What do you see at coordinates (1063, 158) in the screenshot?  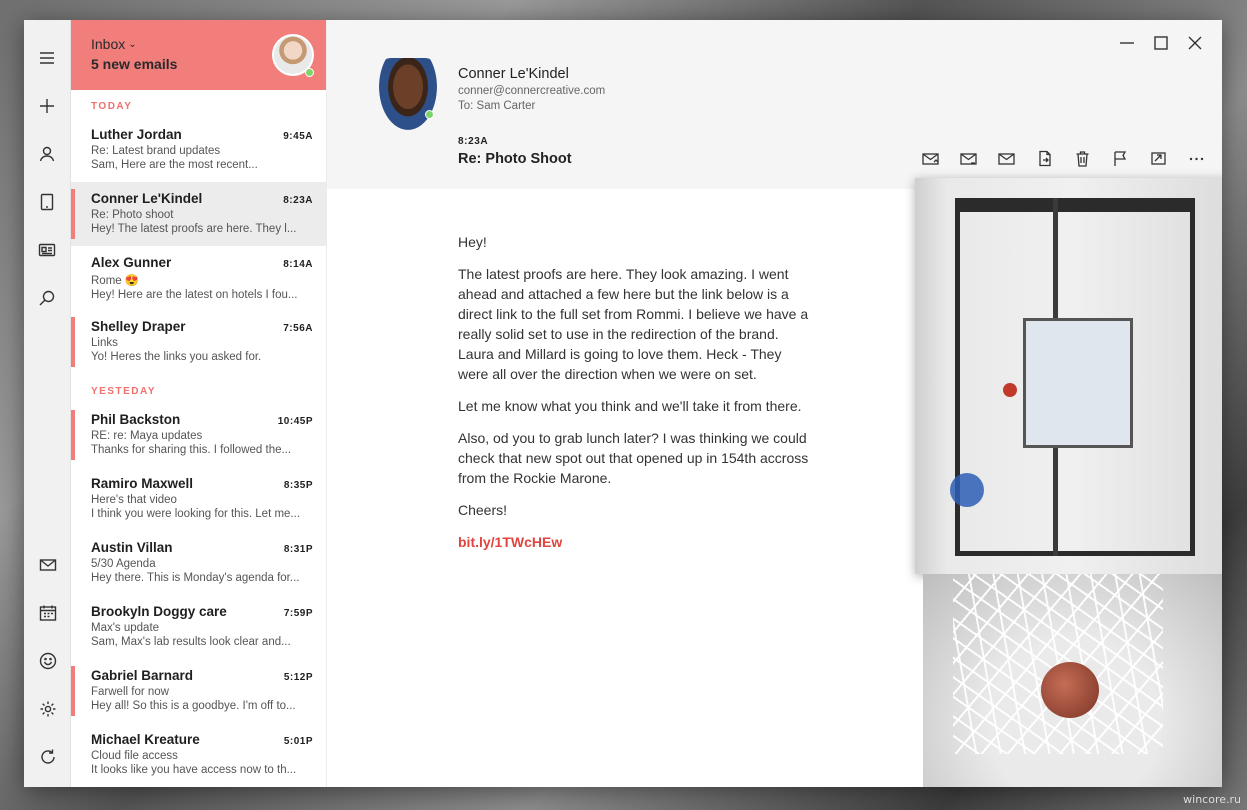 I see `message-toolbar` at bounding box center [1063, 158].